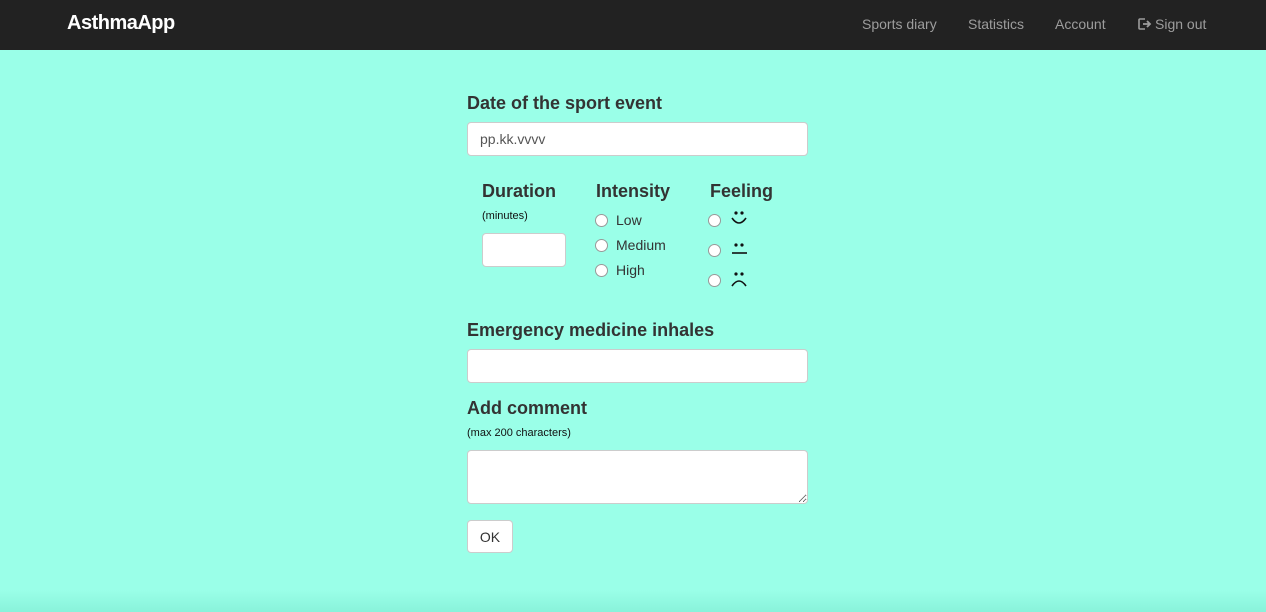 Image resolution: width=1266 pixels, height=612 pixels. I want to click on intensity-high-radio, so click(601, 270).